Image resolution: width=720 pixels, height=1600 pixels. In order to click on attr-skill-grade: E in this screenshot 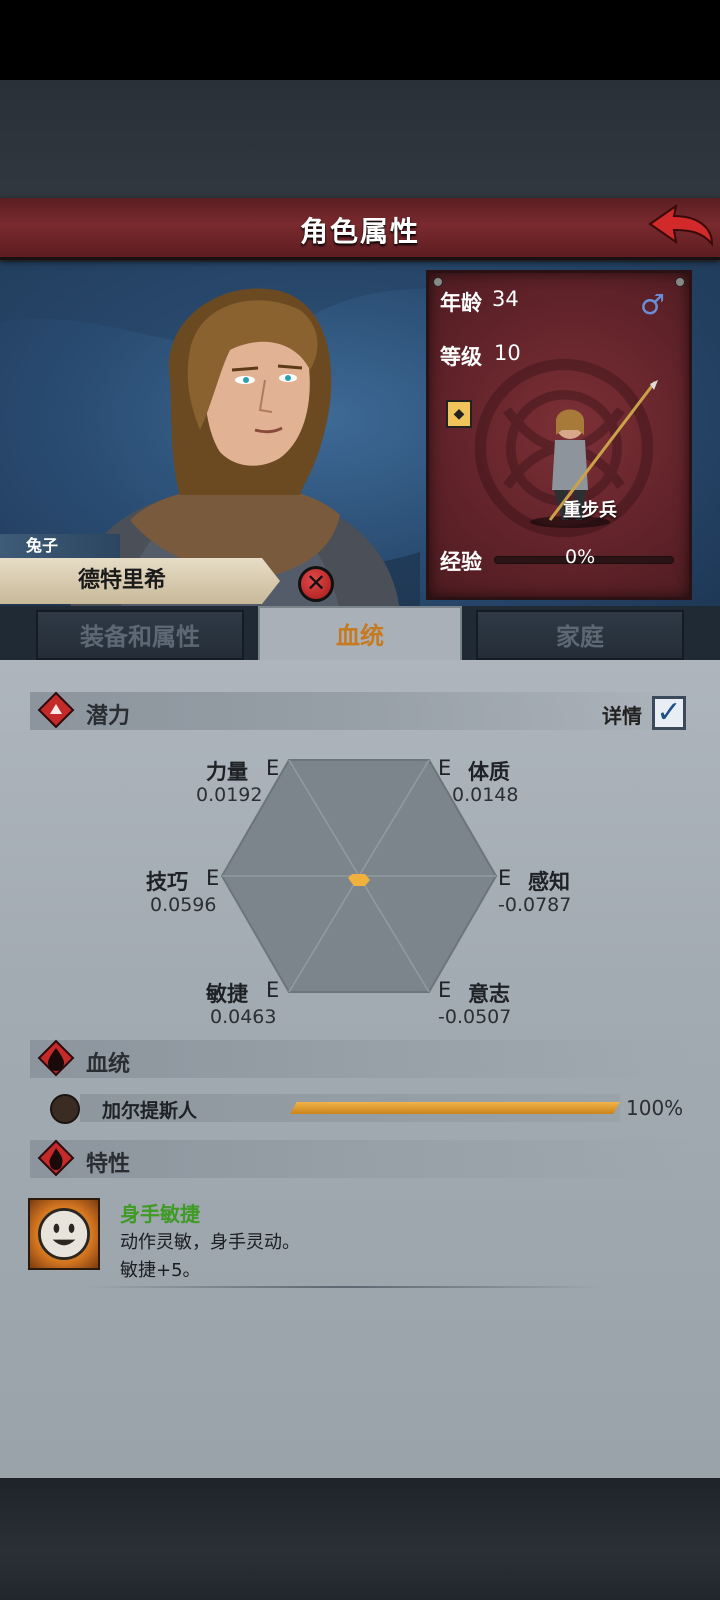, I will do `click(213, 878)`.